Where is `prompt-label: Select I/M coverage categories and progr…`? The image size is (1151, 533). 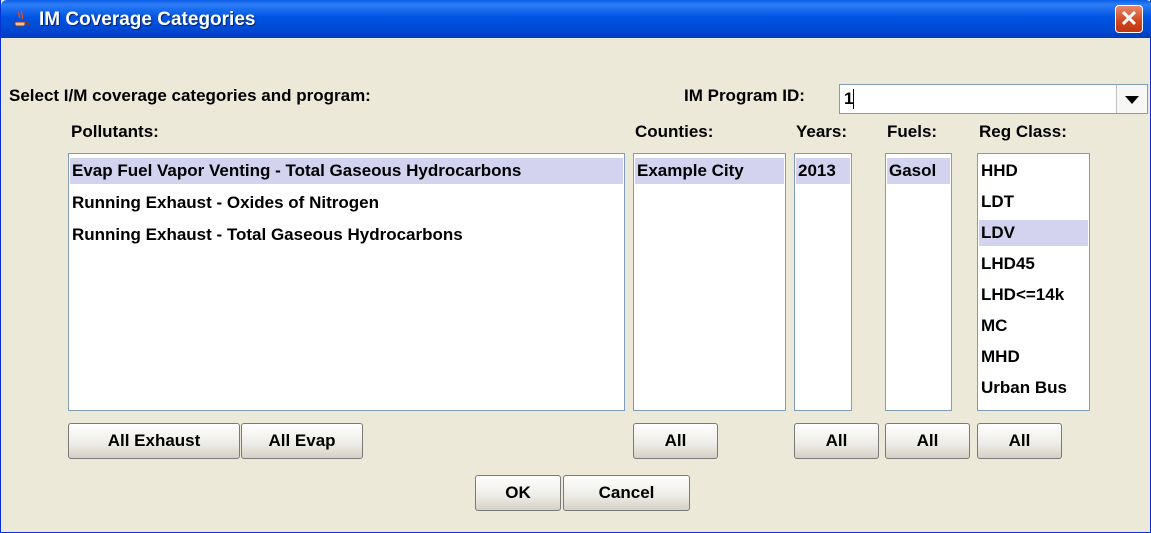 prompt-label: Select I/M coverage categories and progr… is located at coordinates (190, 95).